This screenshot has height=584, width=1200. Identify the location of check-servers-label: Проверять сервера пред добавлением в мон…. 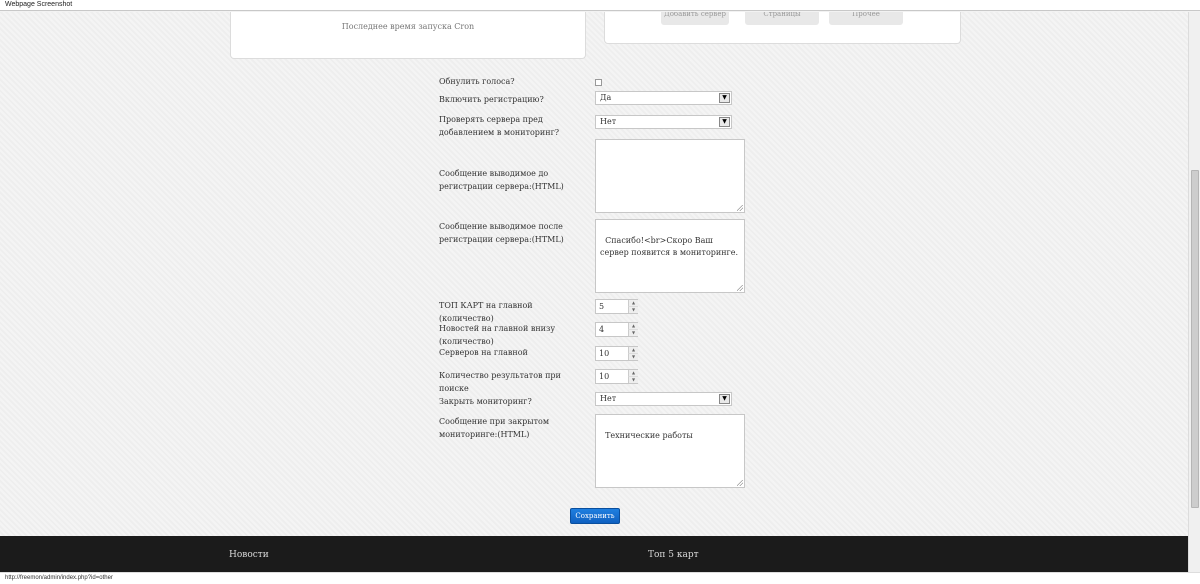
(499, 126).